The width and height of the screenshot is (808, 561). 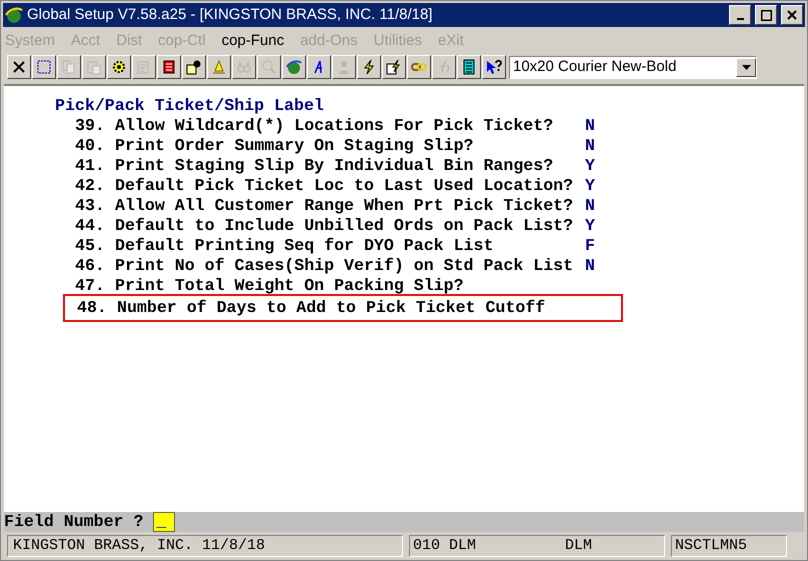 I want to click on document-lightning-icon, so click(x=394, y=67).